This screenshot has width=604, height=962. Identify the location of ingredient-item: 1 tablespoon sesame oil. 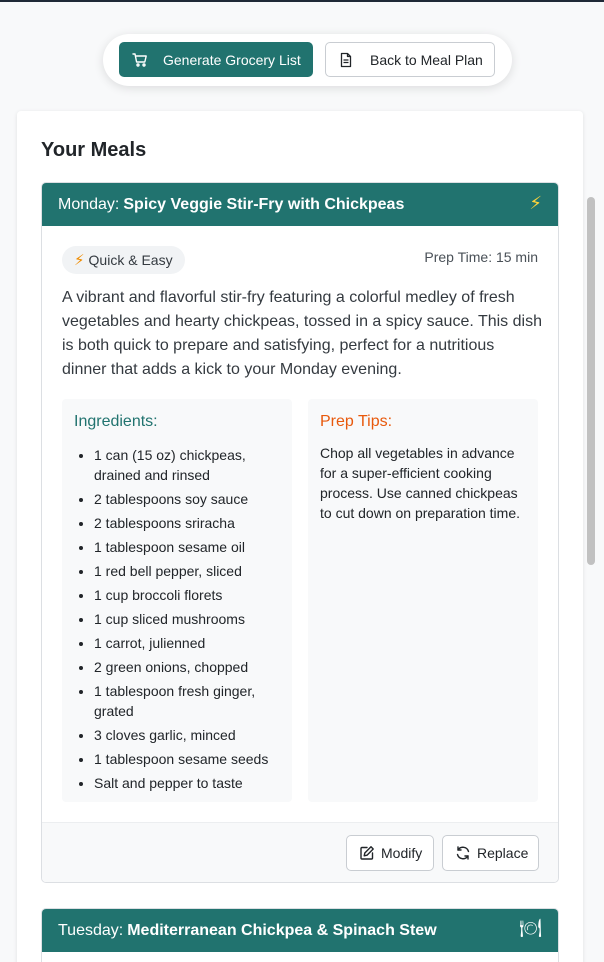
(189, 547).